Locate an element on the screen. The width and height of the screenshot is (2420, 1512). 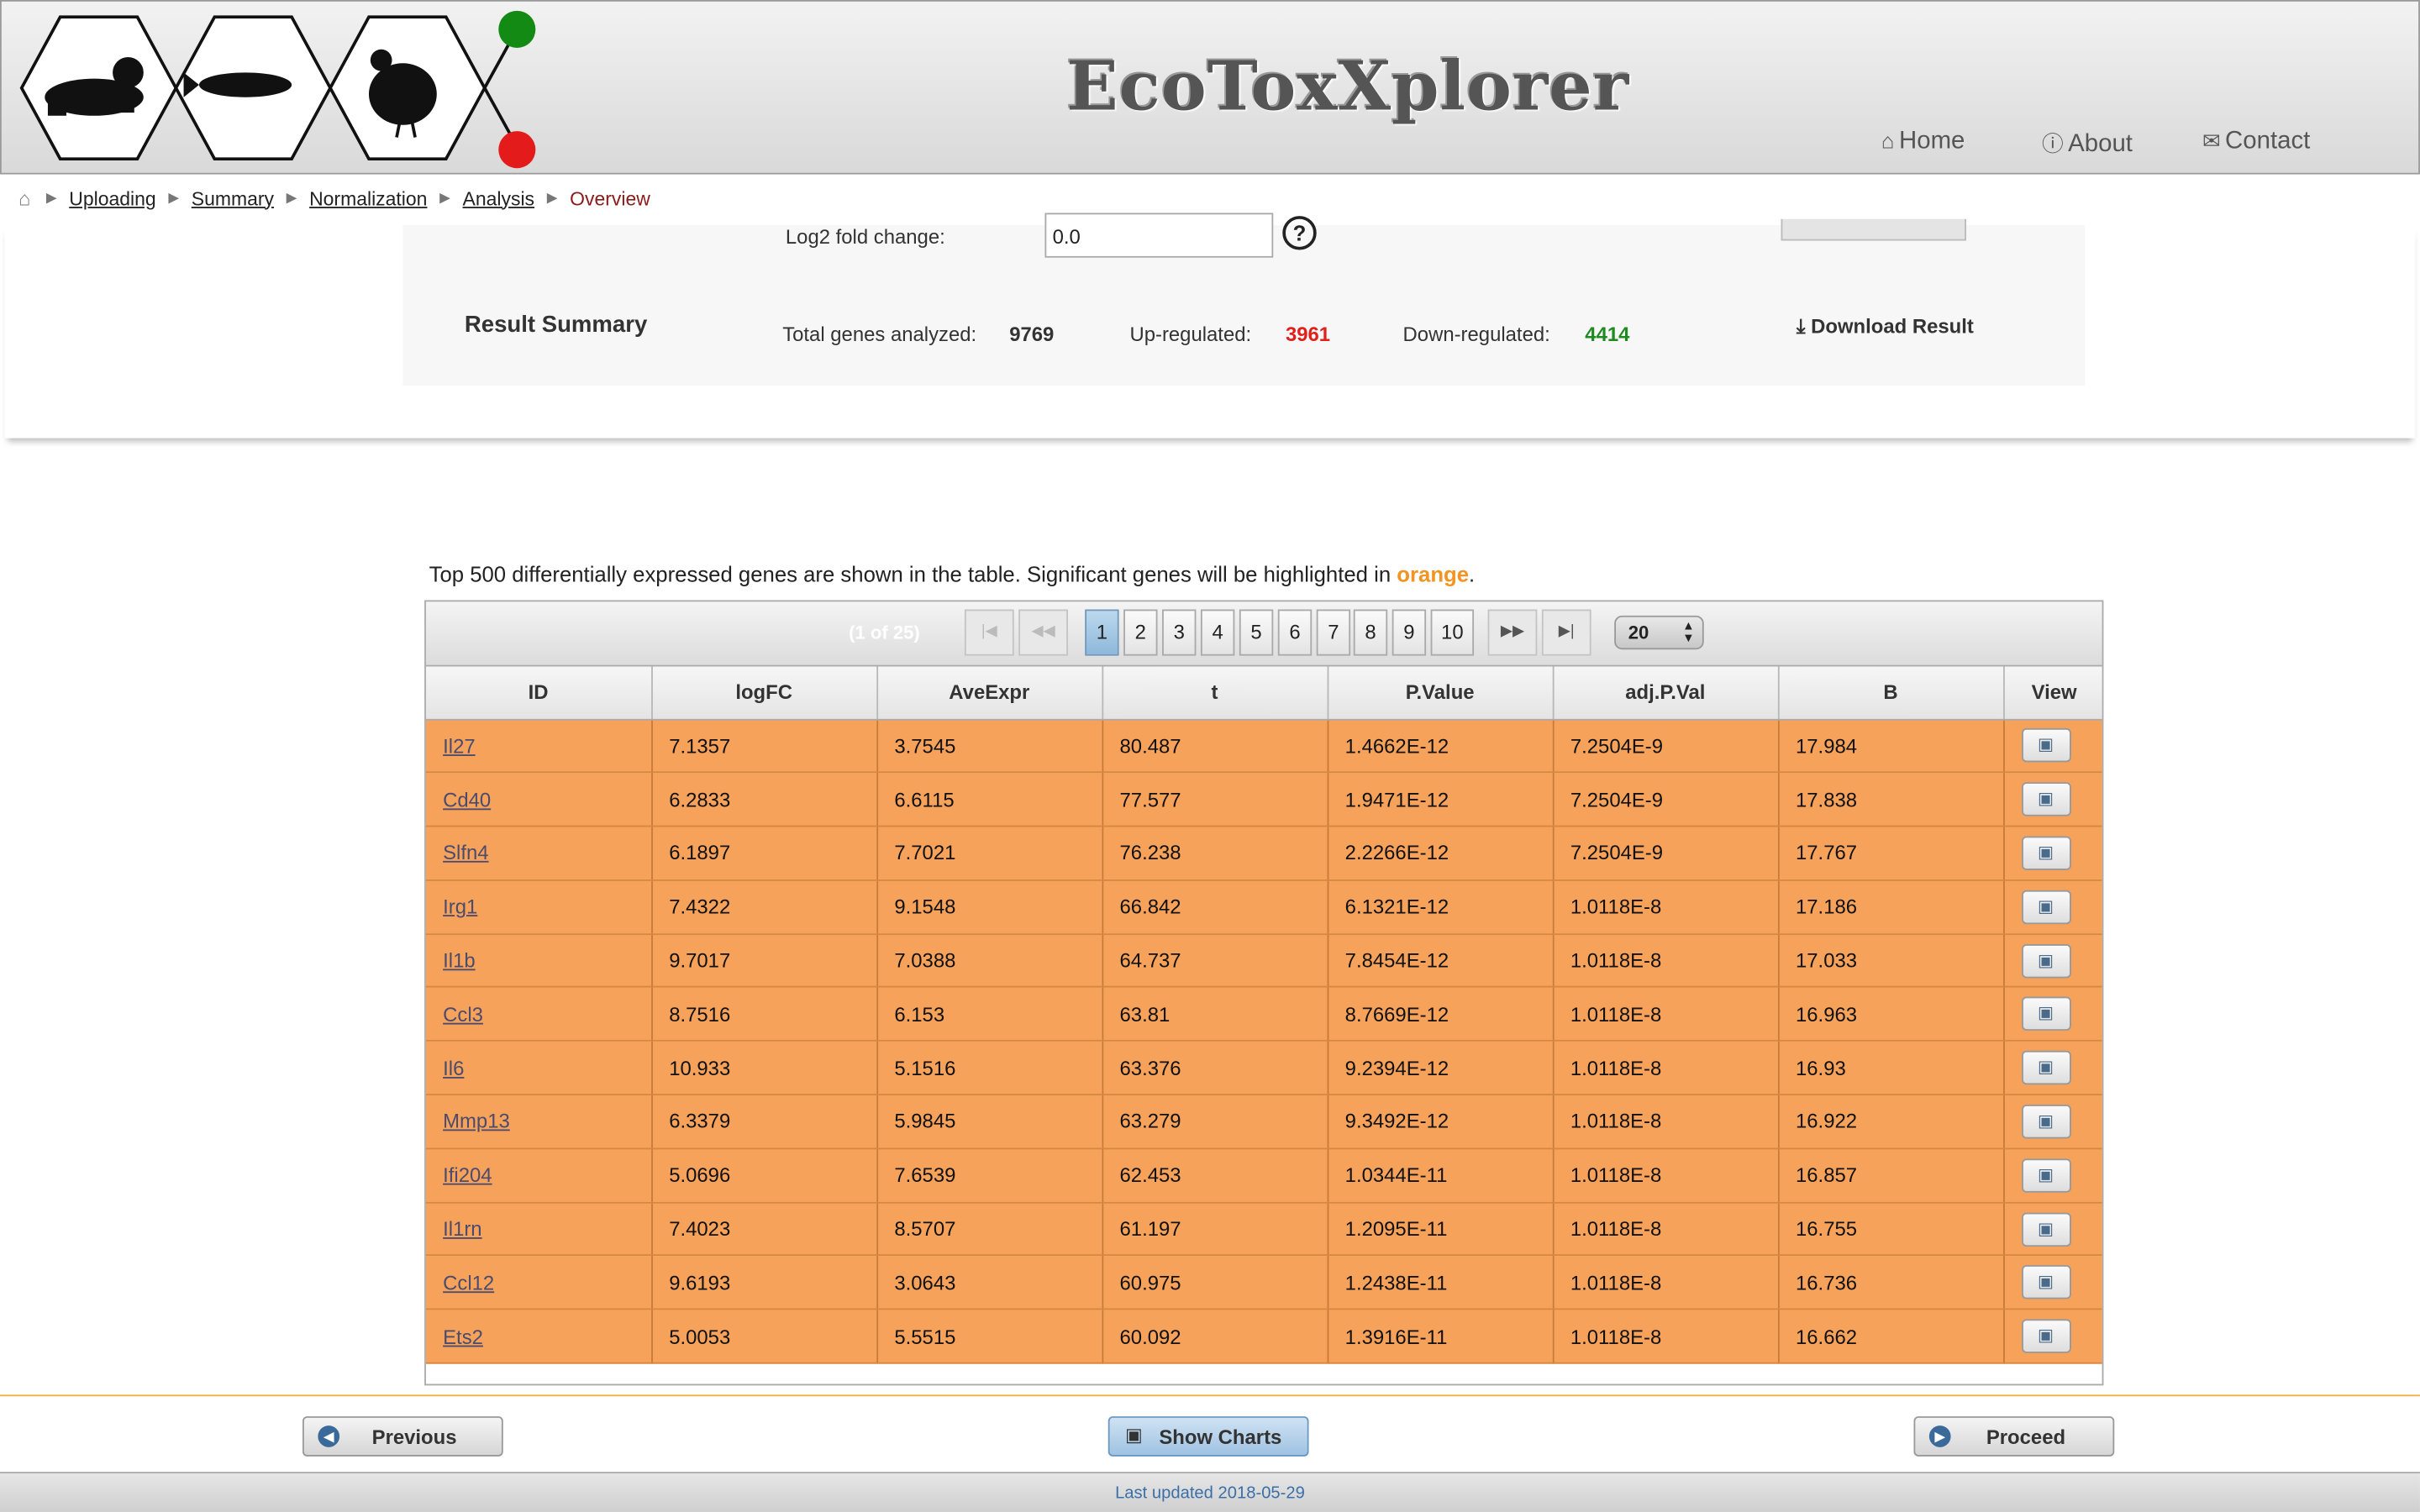
table-cell: 5.9845 is located at coordinates (990, 1122).